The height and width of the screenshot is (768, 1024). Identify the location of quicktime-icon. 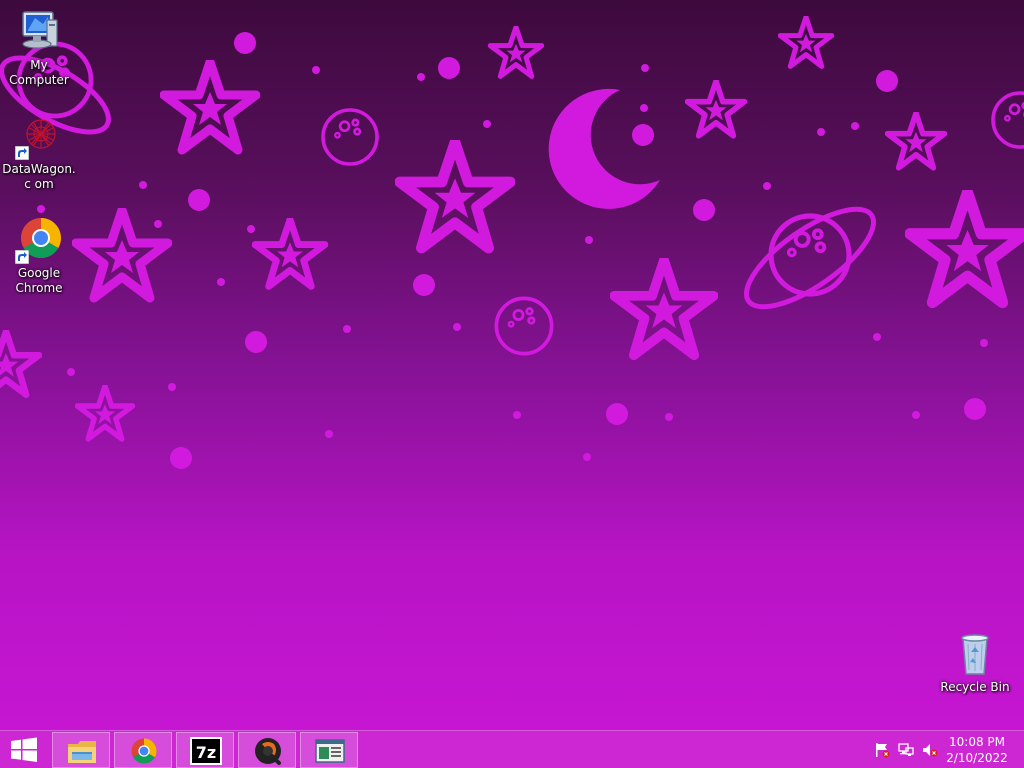
(268, 751).